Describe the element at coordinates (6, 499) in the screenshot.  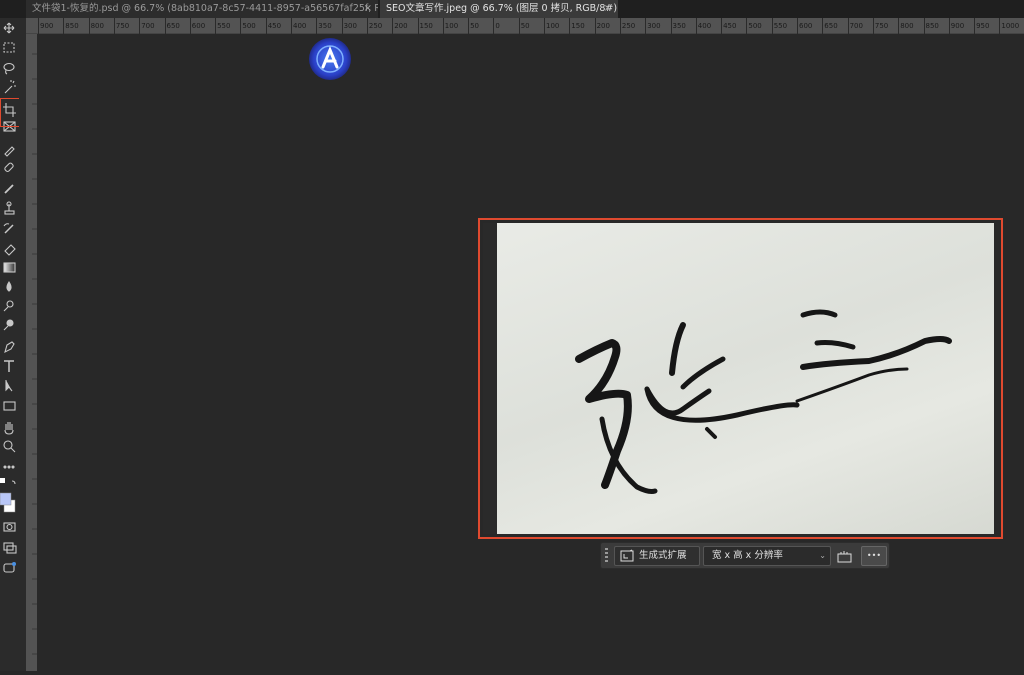
I see `foreground-color-swatch` at that location.